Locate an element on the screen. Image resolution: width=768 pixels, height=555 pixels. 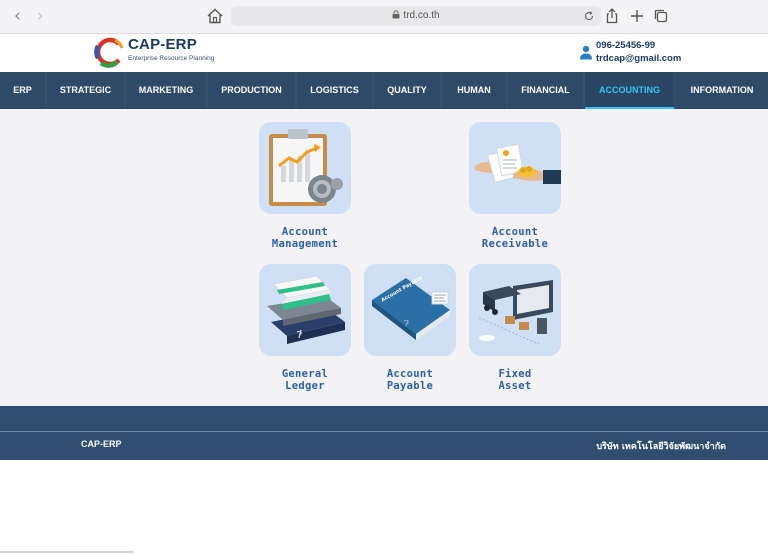
home-icon is located at coordinates (215, 16).